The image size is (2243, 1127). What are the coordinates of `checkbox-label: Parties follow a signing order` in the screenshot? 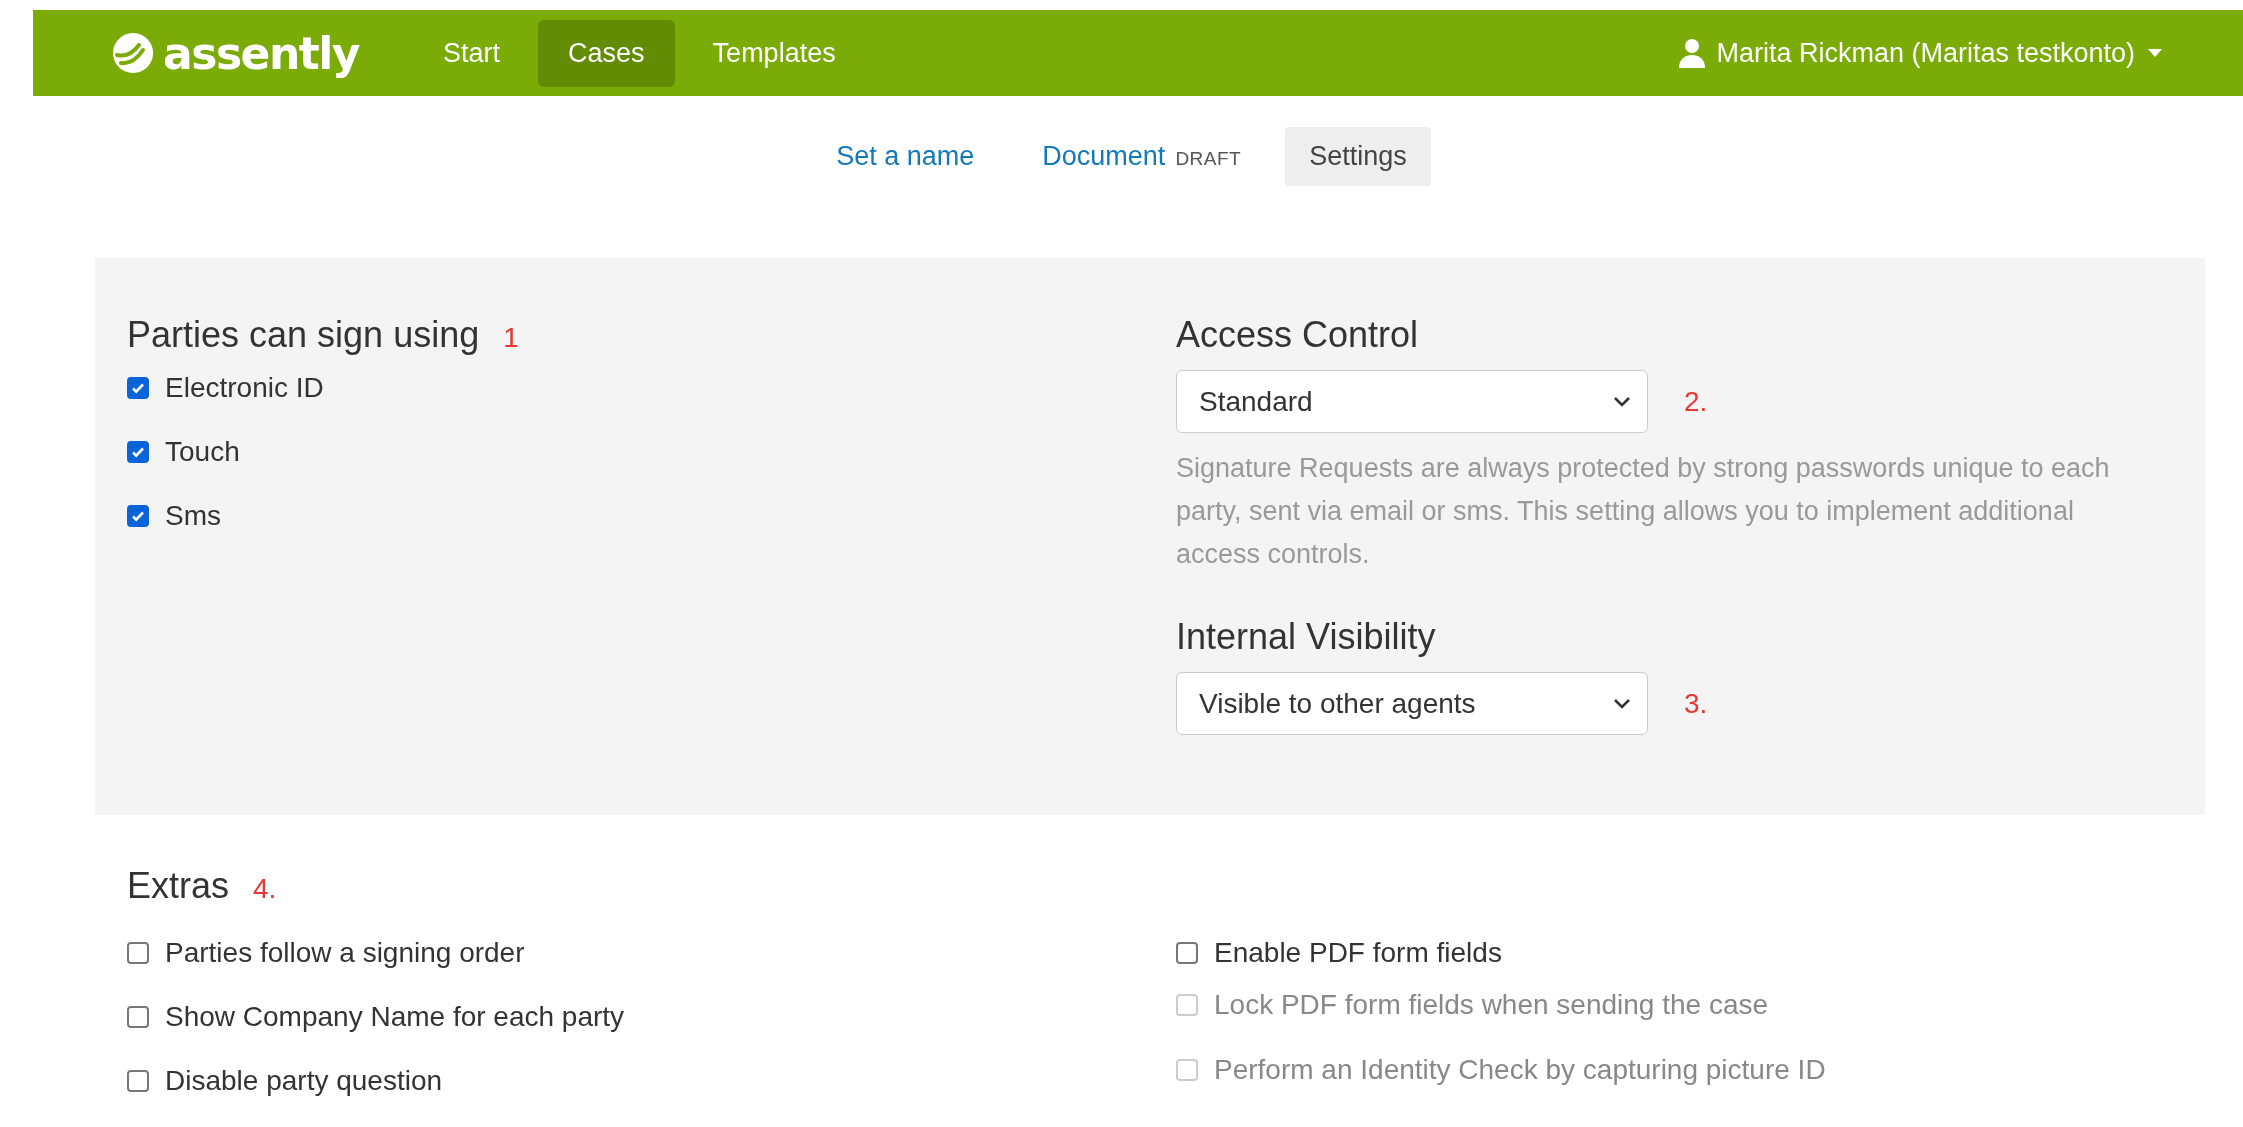 It's located at (345, 953).